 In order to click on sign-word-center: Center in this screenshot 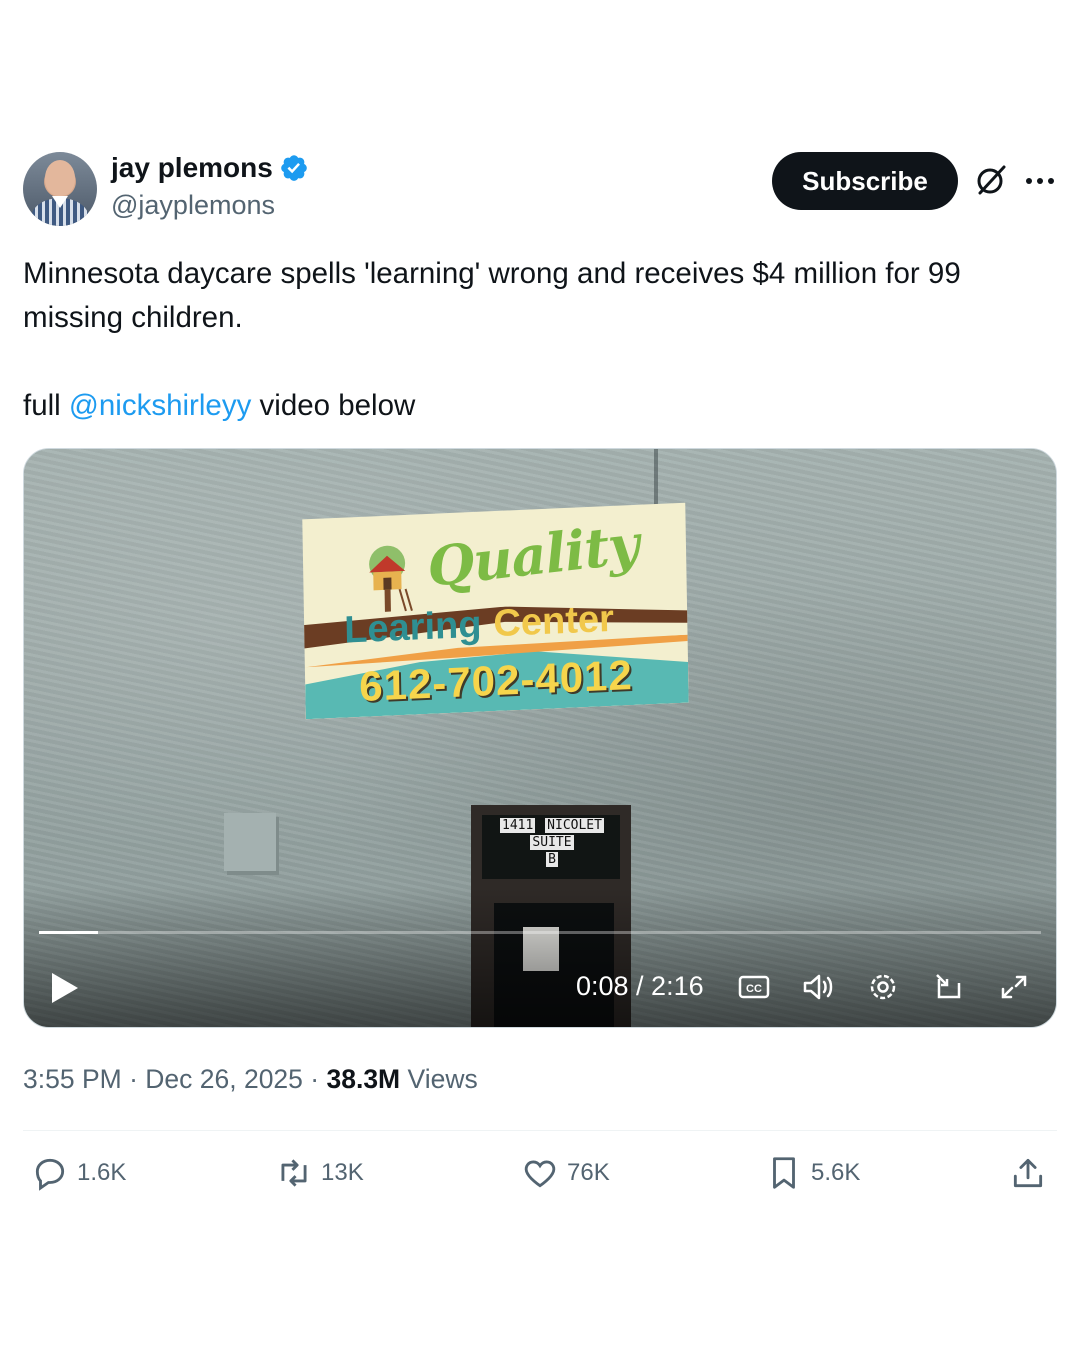, I will do `click(554, 621)`.